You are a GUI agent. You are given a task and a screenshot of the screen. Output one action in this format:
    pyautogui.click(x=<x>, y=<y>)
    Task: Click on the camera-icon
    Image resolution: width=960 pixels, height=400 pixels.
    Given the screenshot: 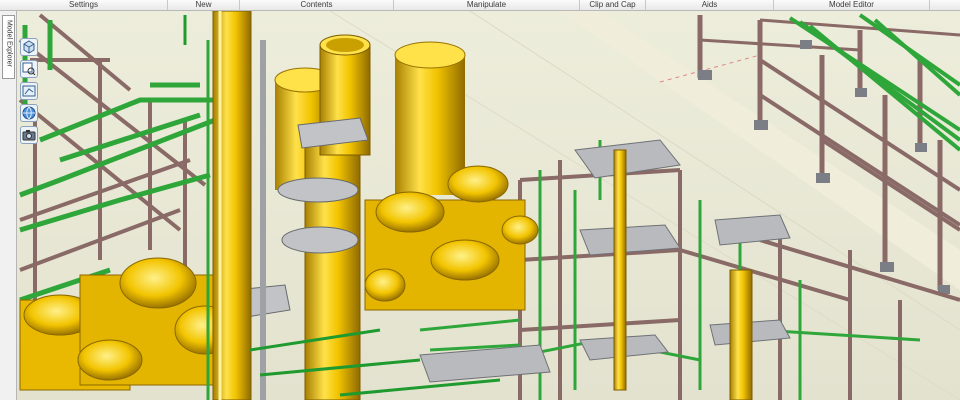 What is the action you would take?
    pyautogui.click(x=29, y=135)
    